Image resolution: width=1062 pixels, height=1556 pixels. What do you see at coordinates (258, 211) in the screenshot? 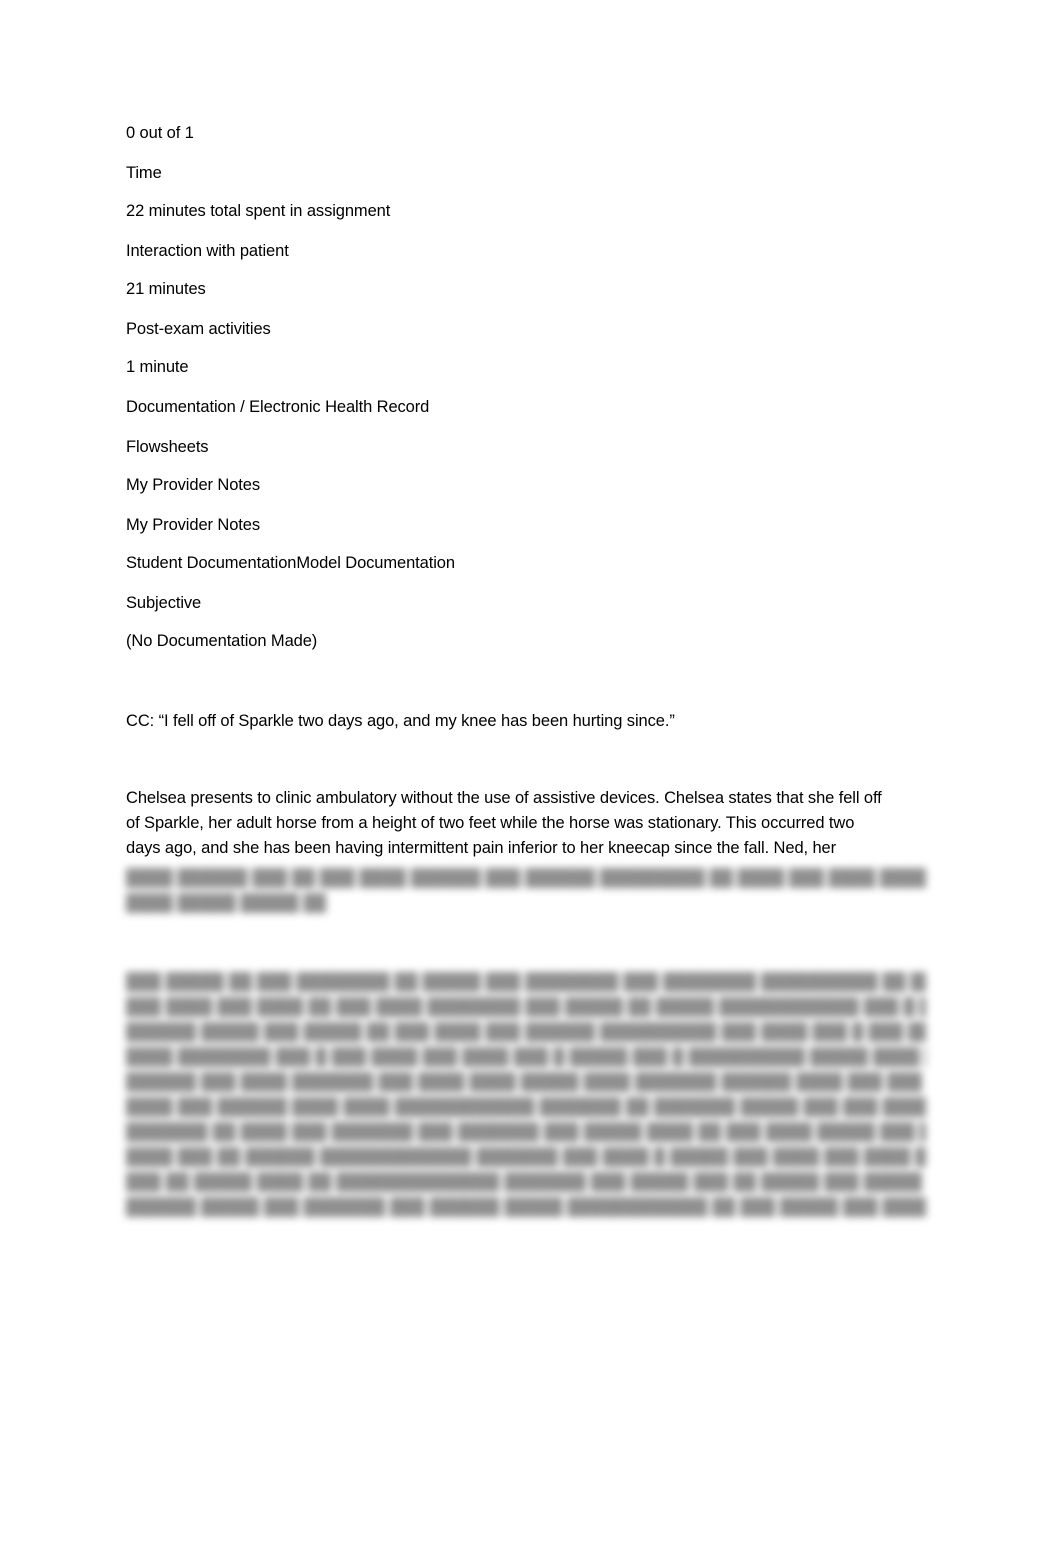
I see `total-time-text: 22 minutes total spent in assignment` at bounding box center [258, 211].